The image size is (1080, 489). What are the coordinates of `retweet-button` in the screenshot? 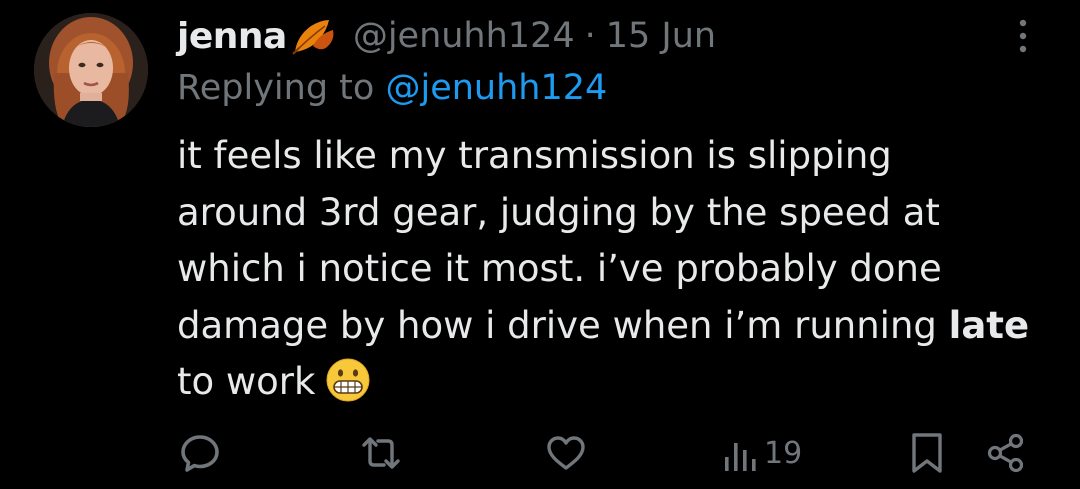 It's located at (381, 453).